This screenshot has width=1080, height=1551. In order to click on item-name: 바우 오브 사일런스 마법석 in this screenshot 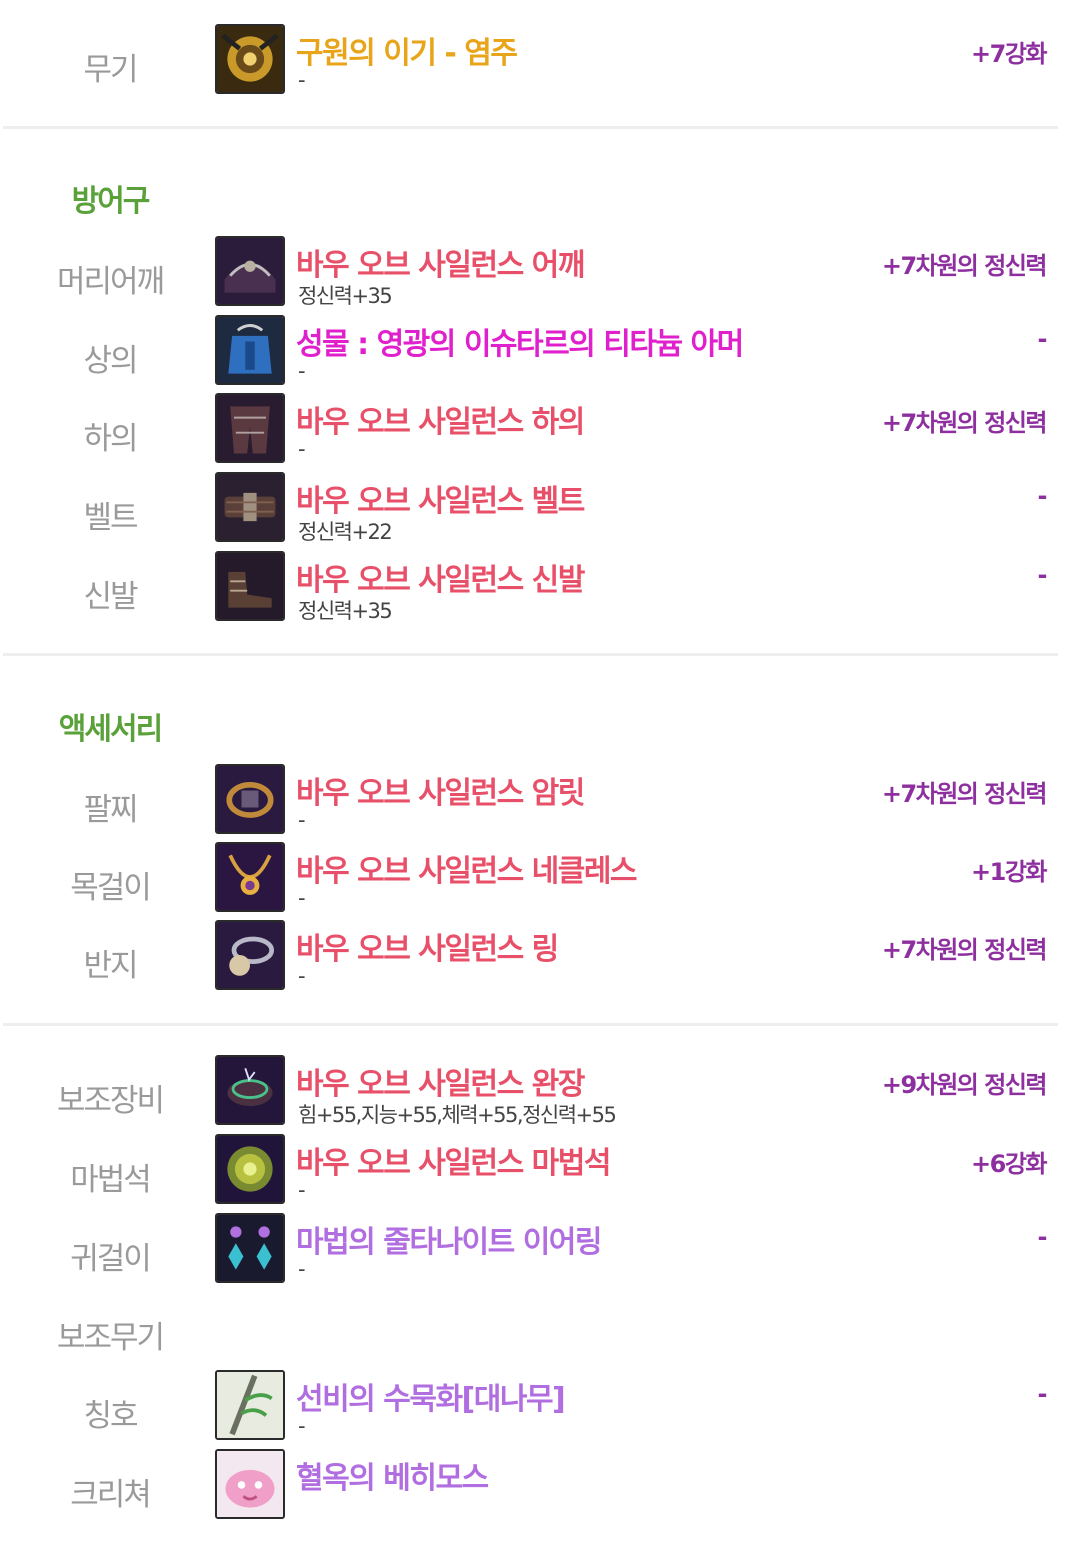, I will do `click(453, 1160)`.